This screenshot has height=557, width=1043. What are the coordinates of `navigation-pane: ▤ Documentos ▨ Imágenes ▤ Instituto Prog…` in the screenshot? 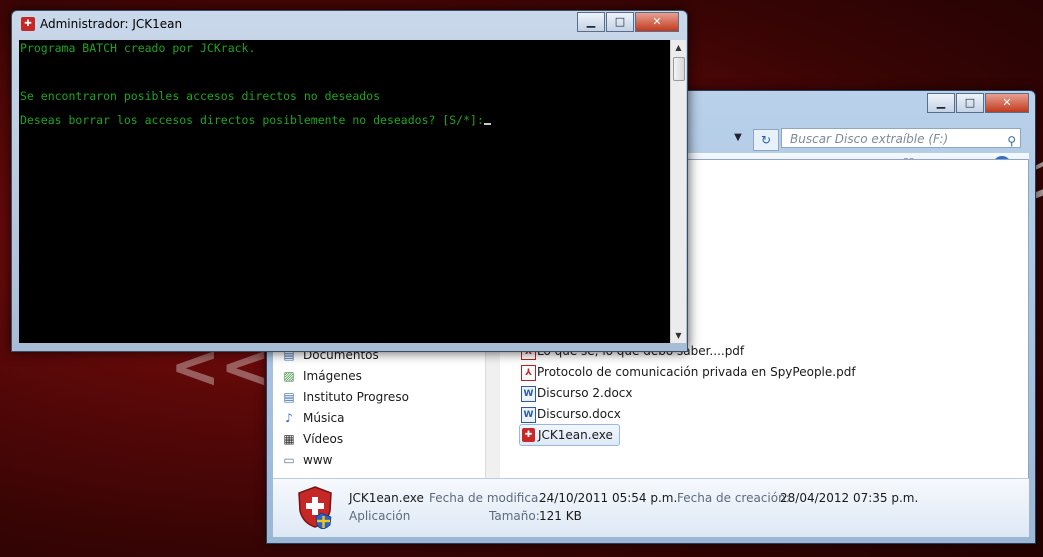 It's located at (382, 413).